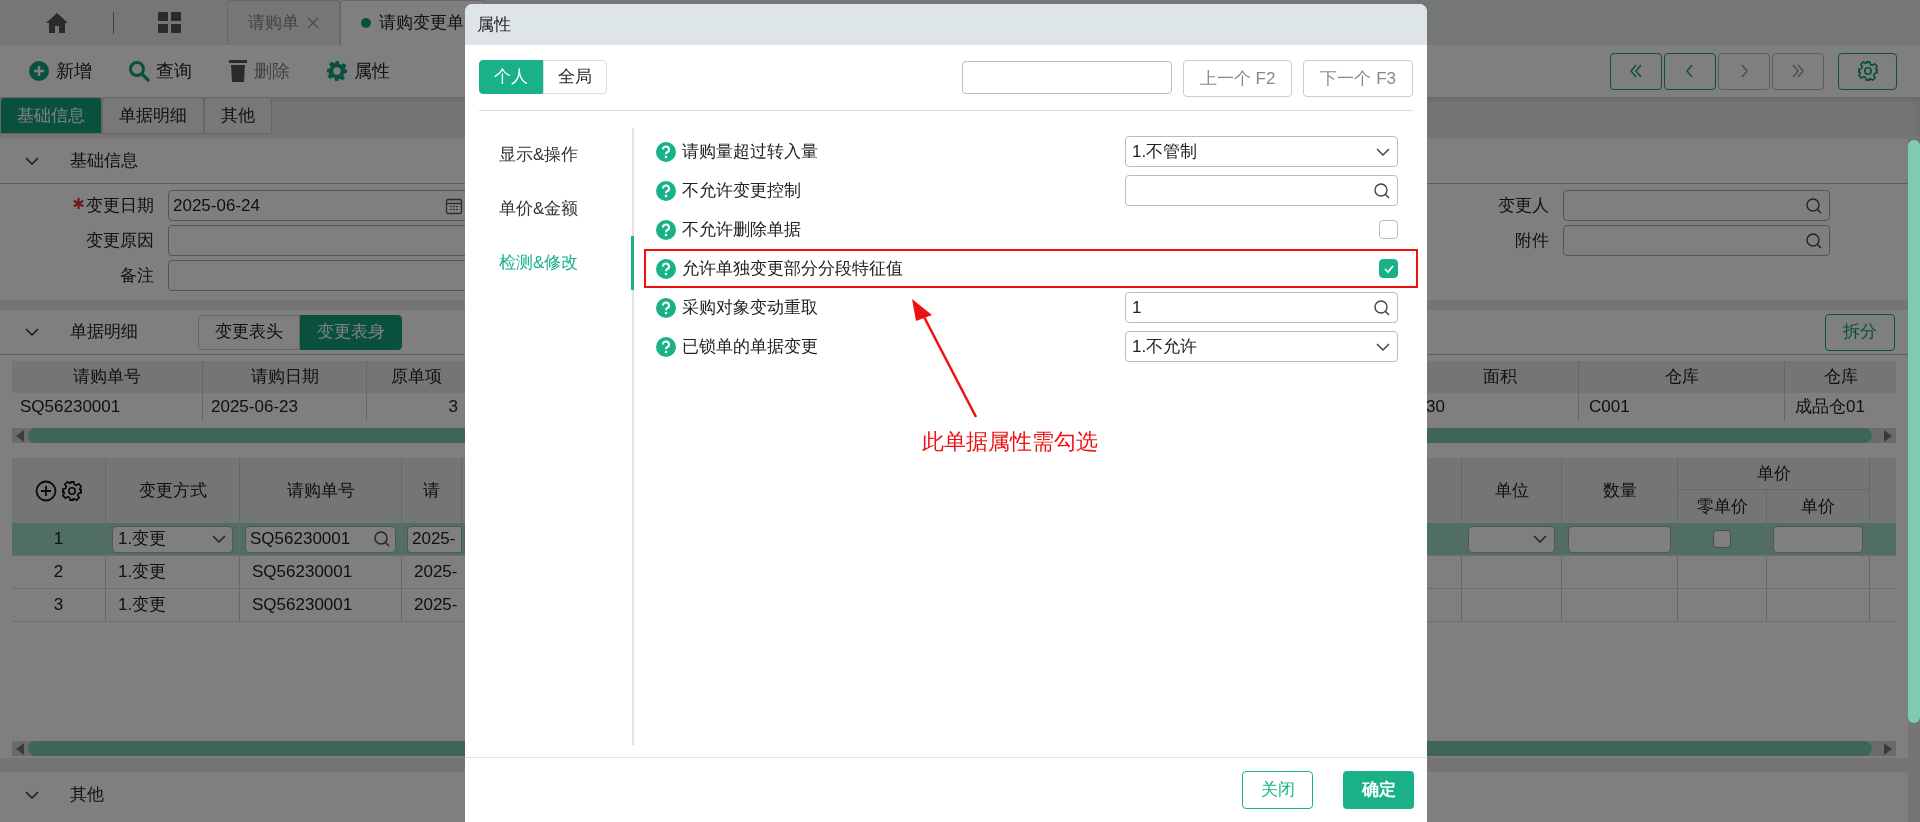  I want to click on field-label: 变更日期, so click(120, 205).